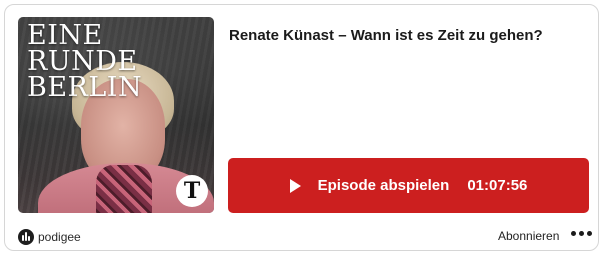 The width and height of the screenshot is (605, 258). What do you see at coordinates (497, 185) in the screenshot?
I see `episode-duration: 01:07:56` at bounding box center [497, 185].